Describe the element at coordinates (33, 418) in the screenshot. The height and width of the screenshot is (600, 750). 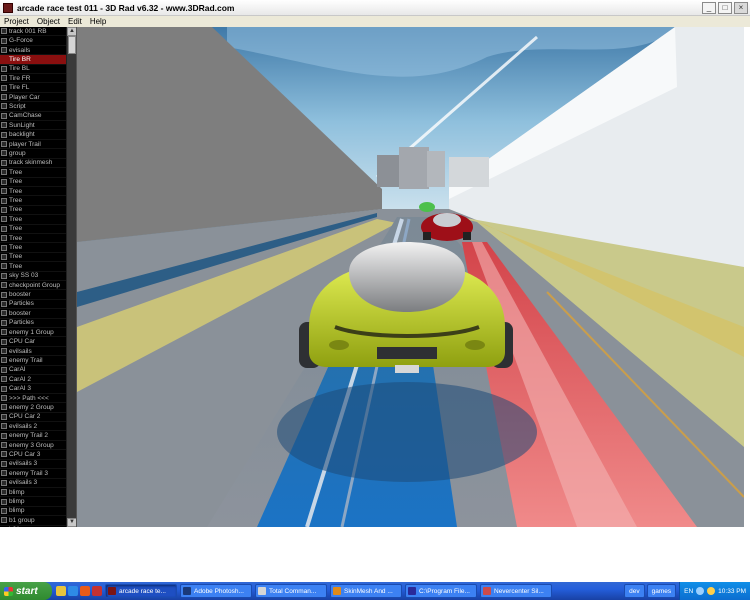
I see `object-list-item: CPU Car 2` at that location.